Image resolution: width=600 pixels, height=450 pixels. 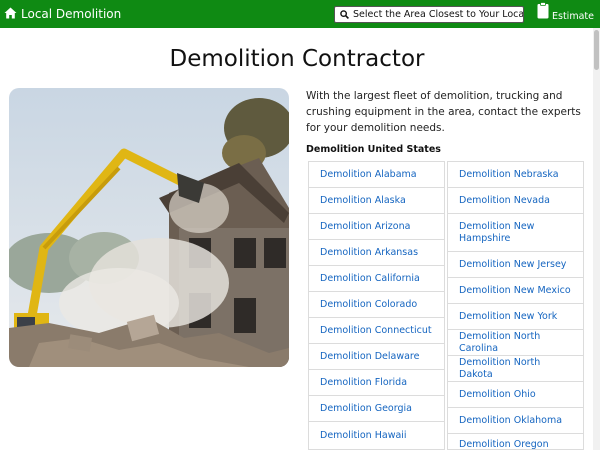 What do you see at coordinates (376, 304) in the screenshot?
I see `state-link: Demolition Colorado` at bounding box center [376, 304].